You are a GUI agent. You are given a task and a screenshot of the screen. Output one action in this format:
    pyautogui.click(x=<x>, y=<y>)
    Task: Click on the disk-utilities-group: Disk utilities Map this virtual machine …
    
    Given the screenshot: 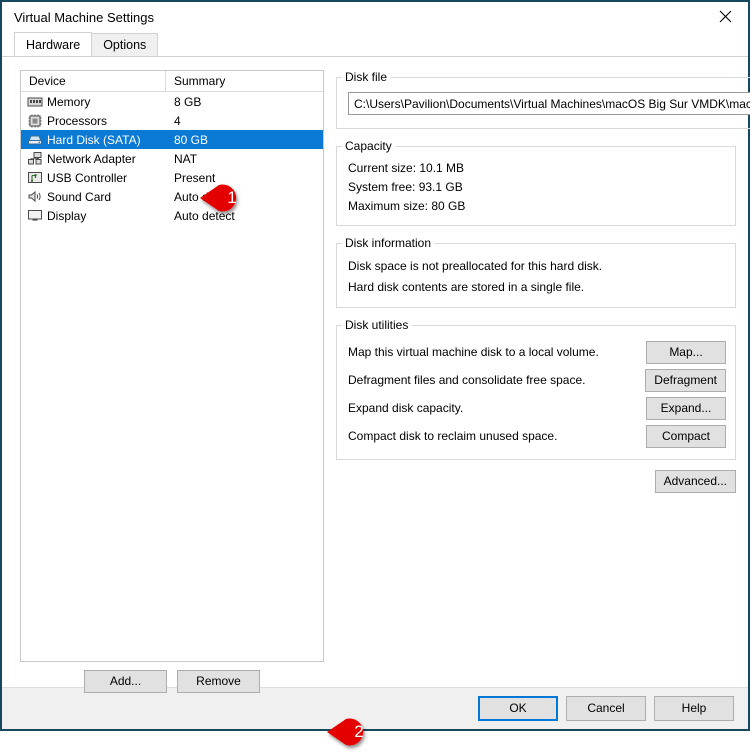 What is the action you would take?
    pyautogui.click(x=536, y=389)
    